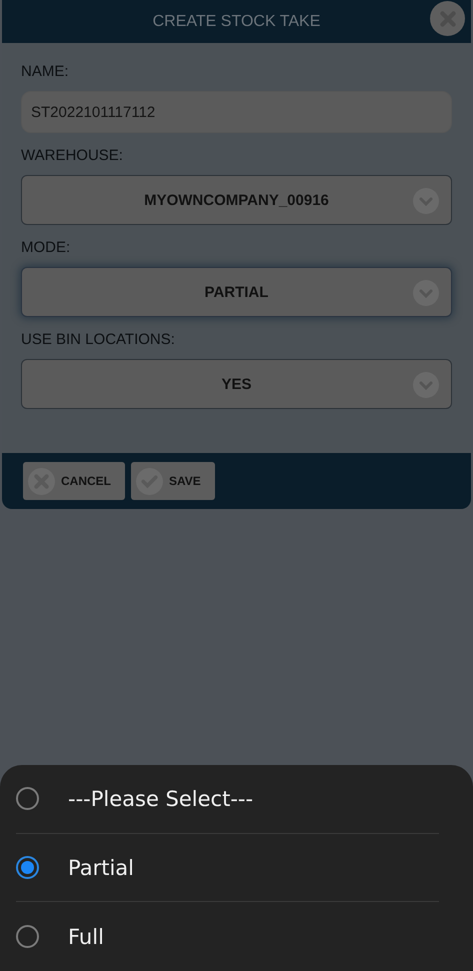  What do you see at coordinates (98, 339) in the screenshot?
I see `field-label: USE BIN LOCATIONS:` at bounding box center [98, 339].